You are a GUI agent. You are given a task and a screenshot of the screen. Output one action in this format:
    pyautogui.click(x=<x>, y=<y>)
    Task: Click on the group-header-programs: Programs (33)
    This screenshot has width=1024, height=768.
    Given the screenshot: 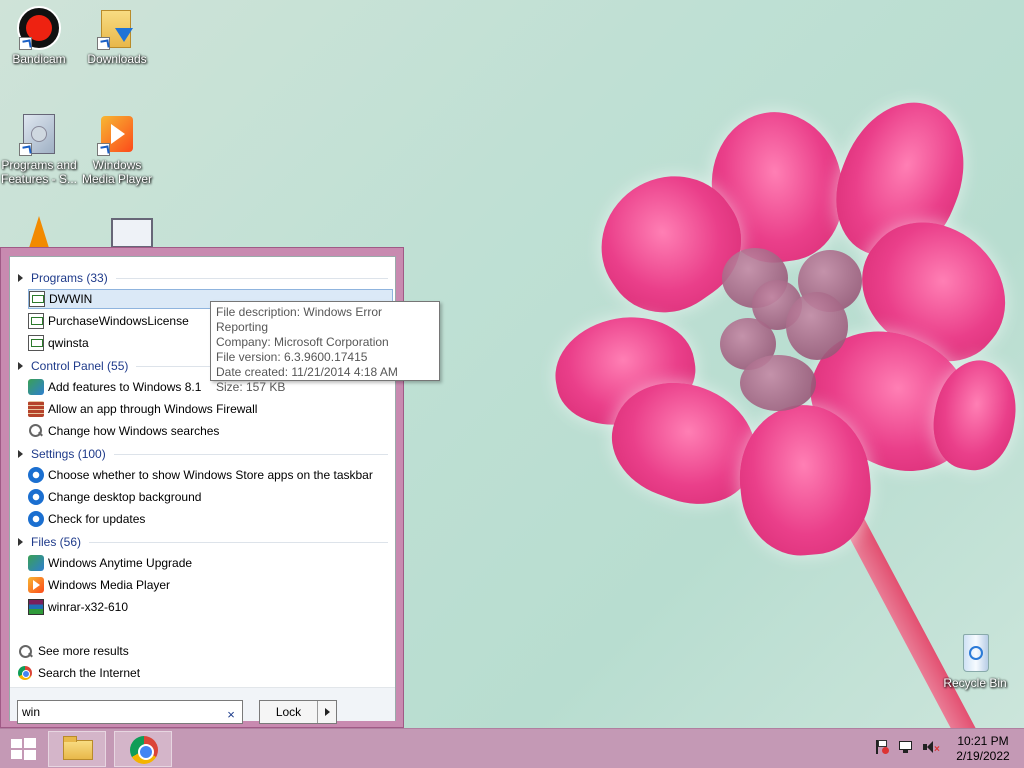 What is the action you would take?
    pyautogui.click(x=203, y=278)
    